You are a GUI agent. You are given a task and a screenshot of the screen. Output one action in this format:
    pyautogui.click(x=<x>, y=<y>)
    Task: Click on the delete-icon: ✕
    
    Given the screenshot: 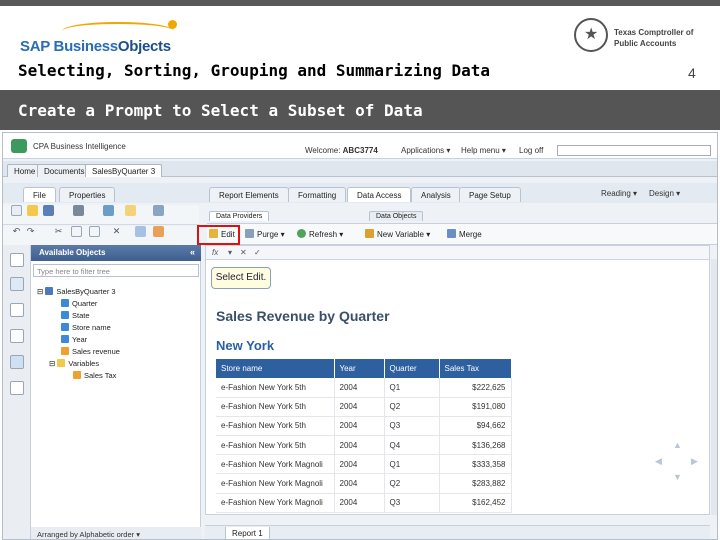 What is the action you would take?
    pyautogui.click(x=116, y=231)
    